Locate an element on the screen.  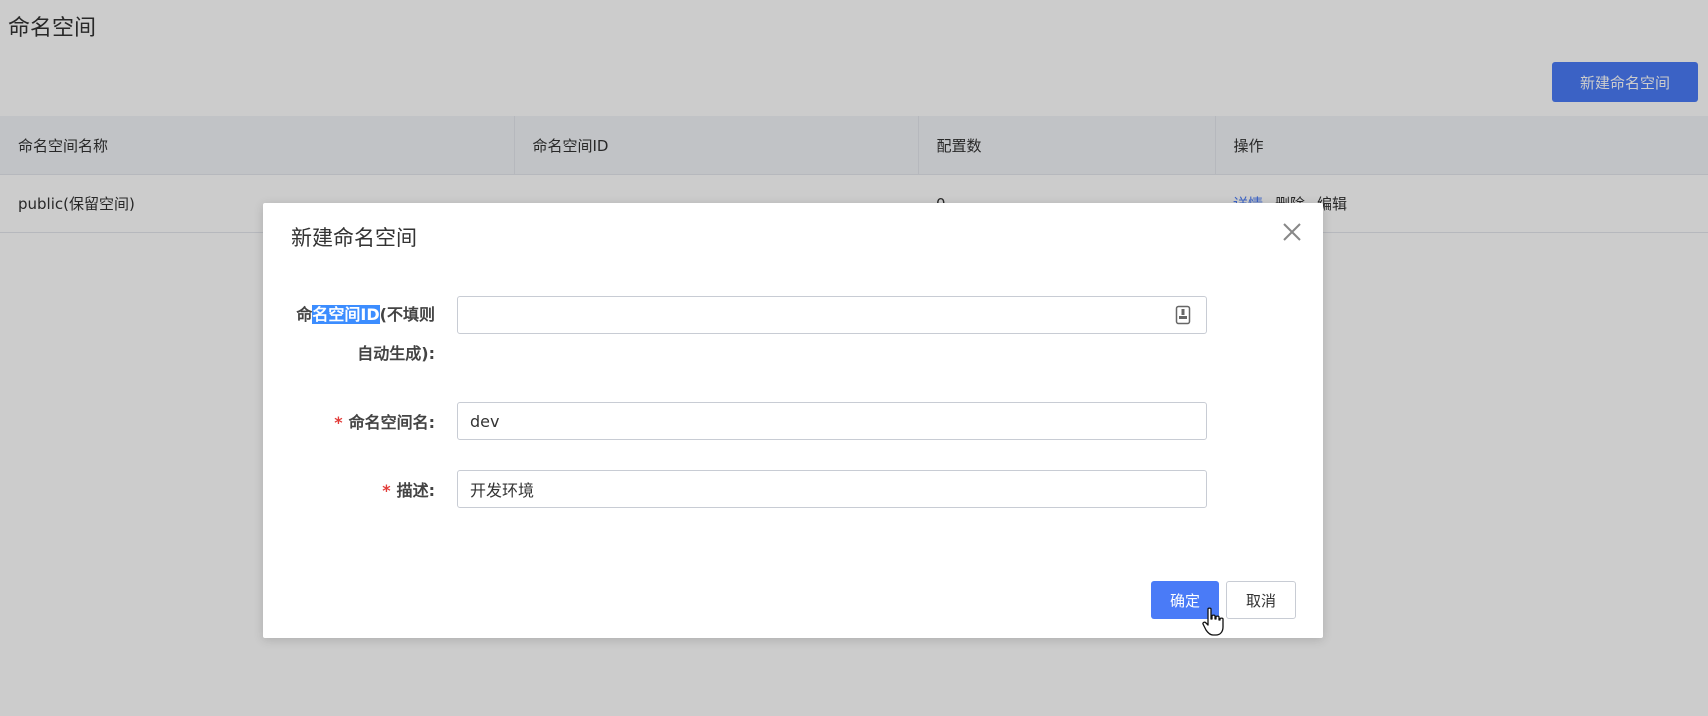
dialog-title: 新建命名空间 is located at coordinates (354, 238).